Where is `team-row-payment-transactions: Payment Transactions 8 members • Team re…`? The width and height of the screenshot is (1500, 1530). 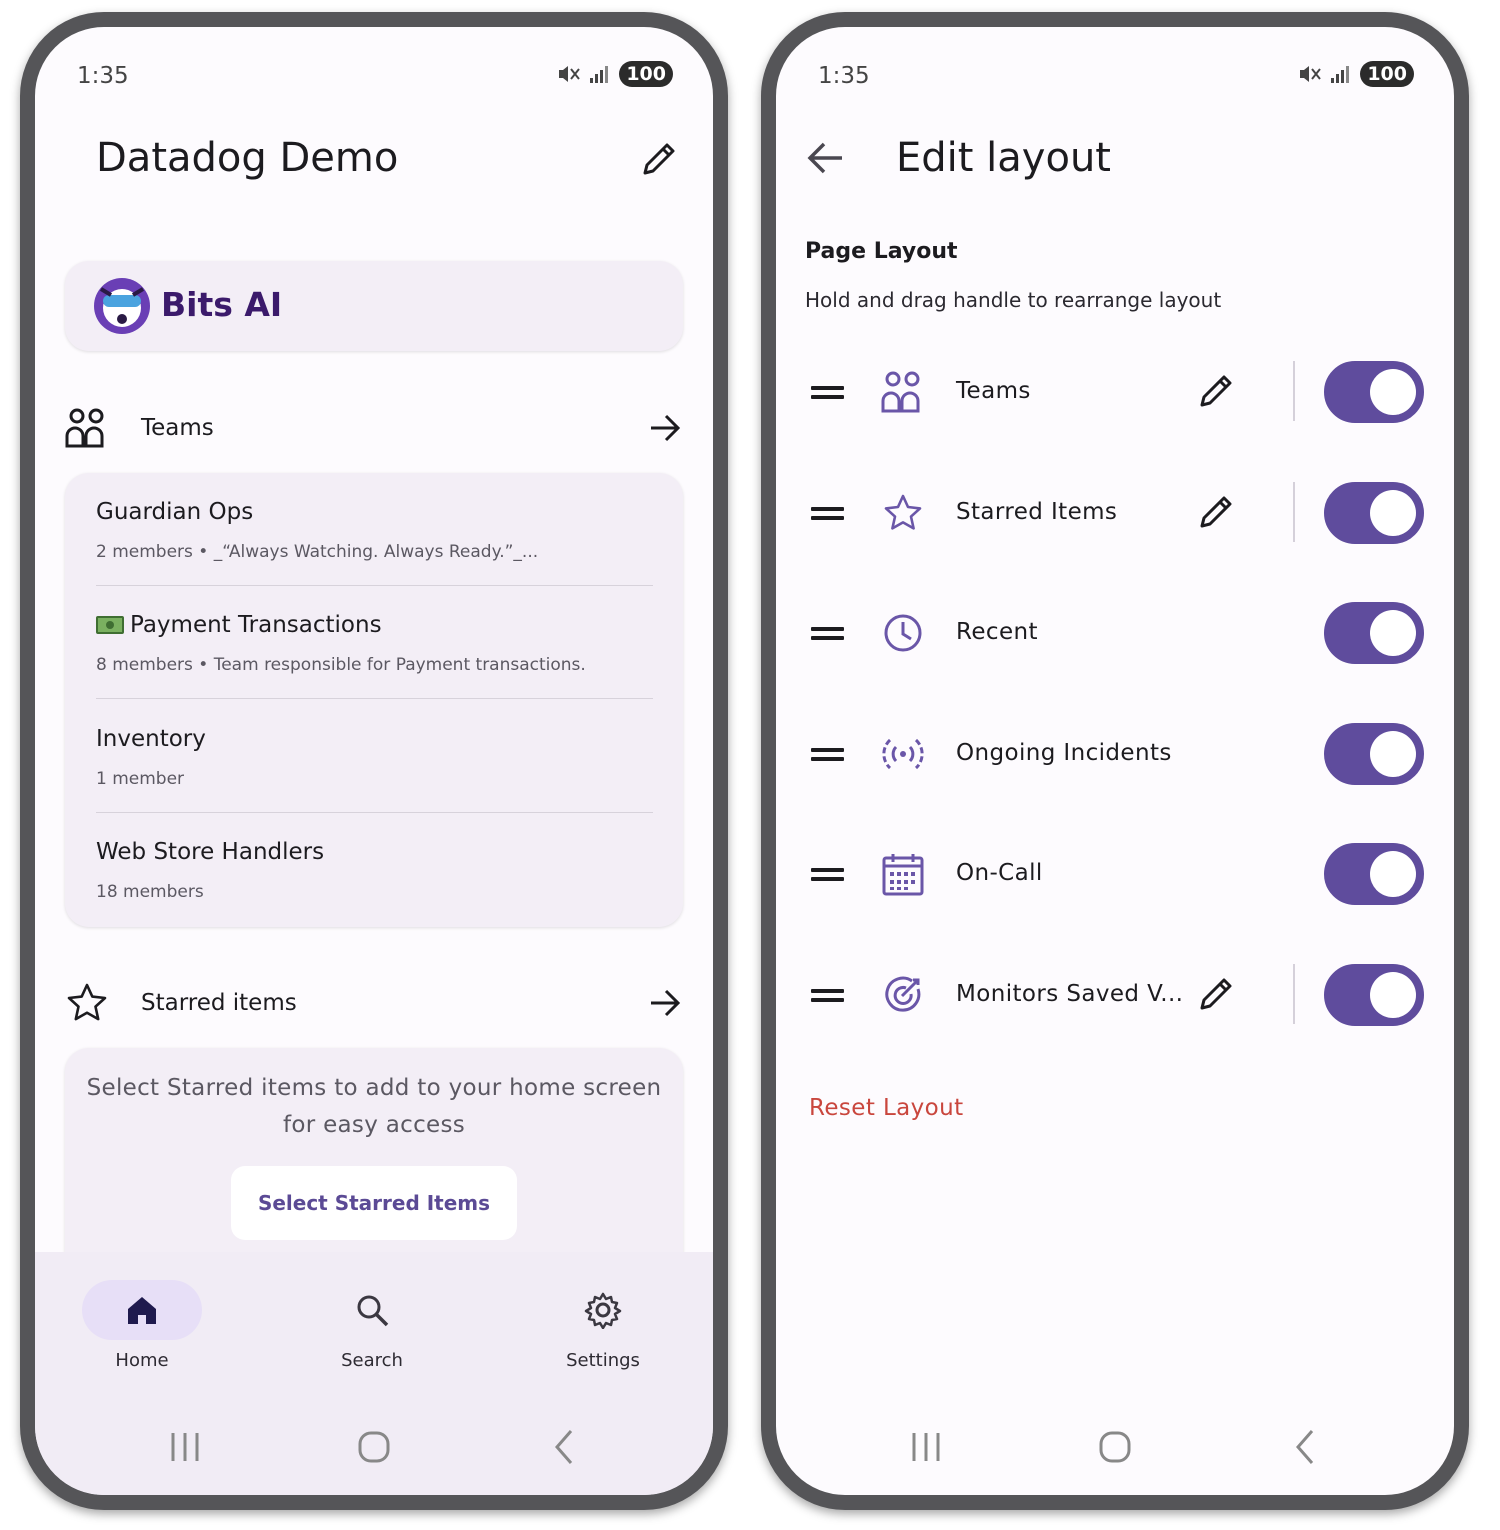 team-row-payment-transactions: Payment Transactions 8 members • Team re… is located at coordinates (374, 642).